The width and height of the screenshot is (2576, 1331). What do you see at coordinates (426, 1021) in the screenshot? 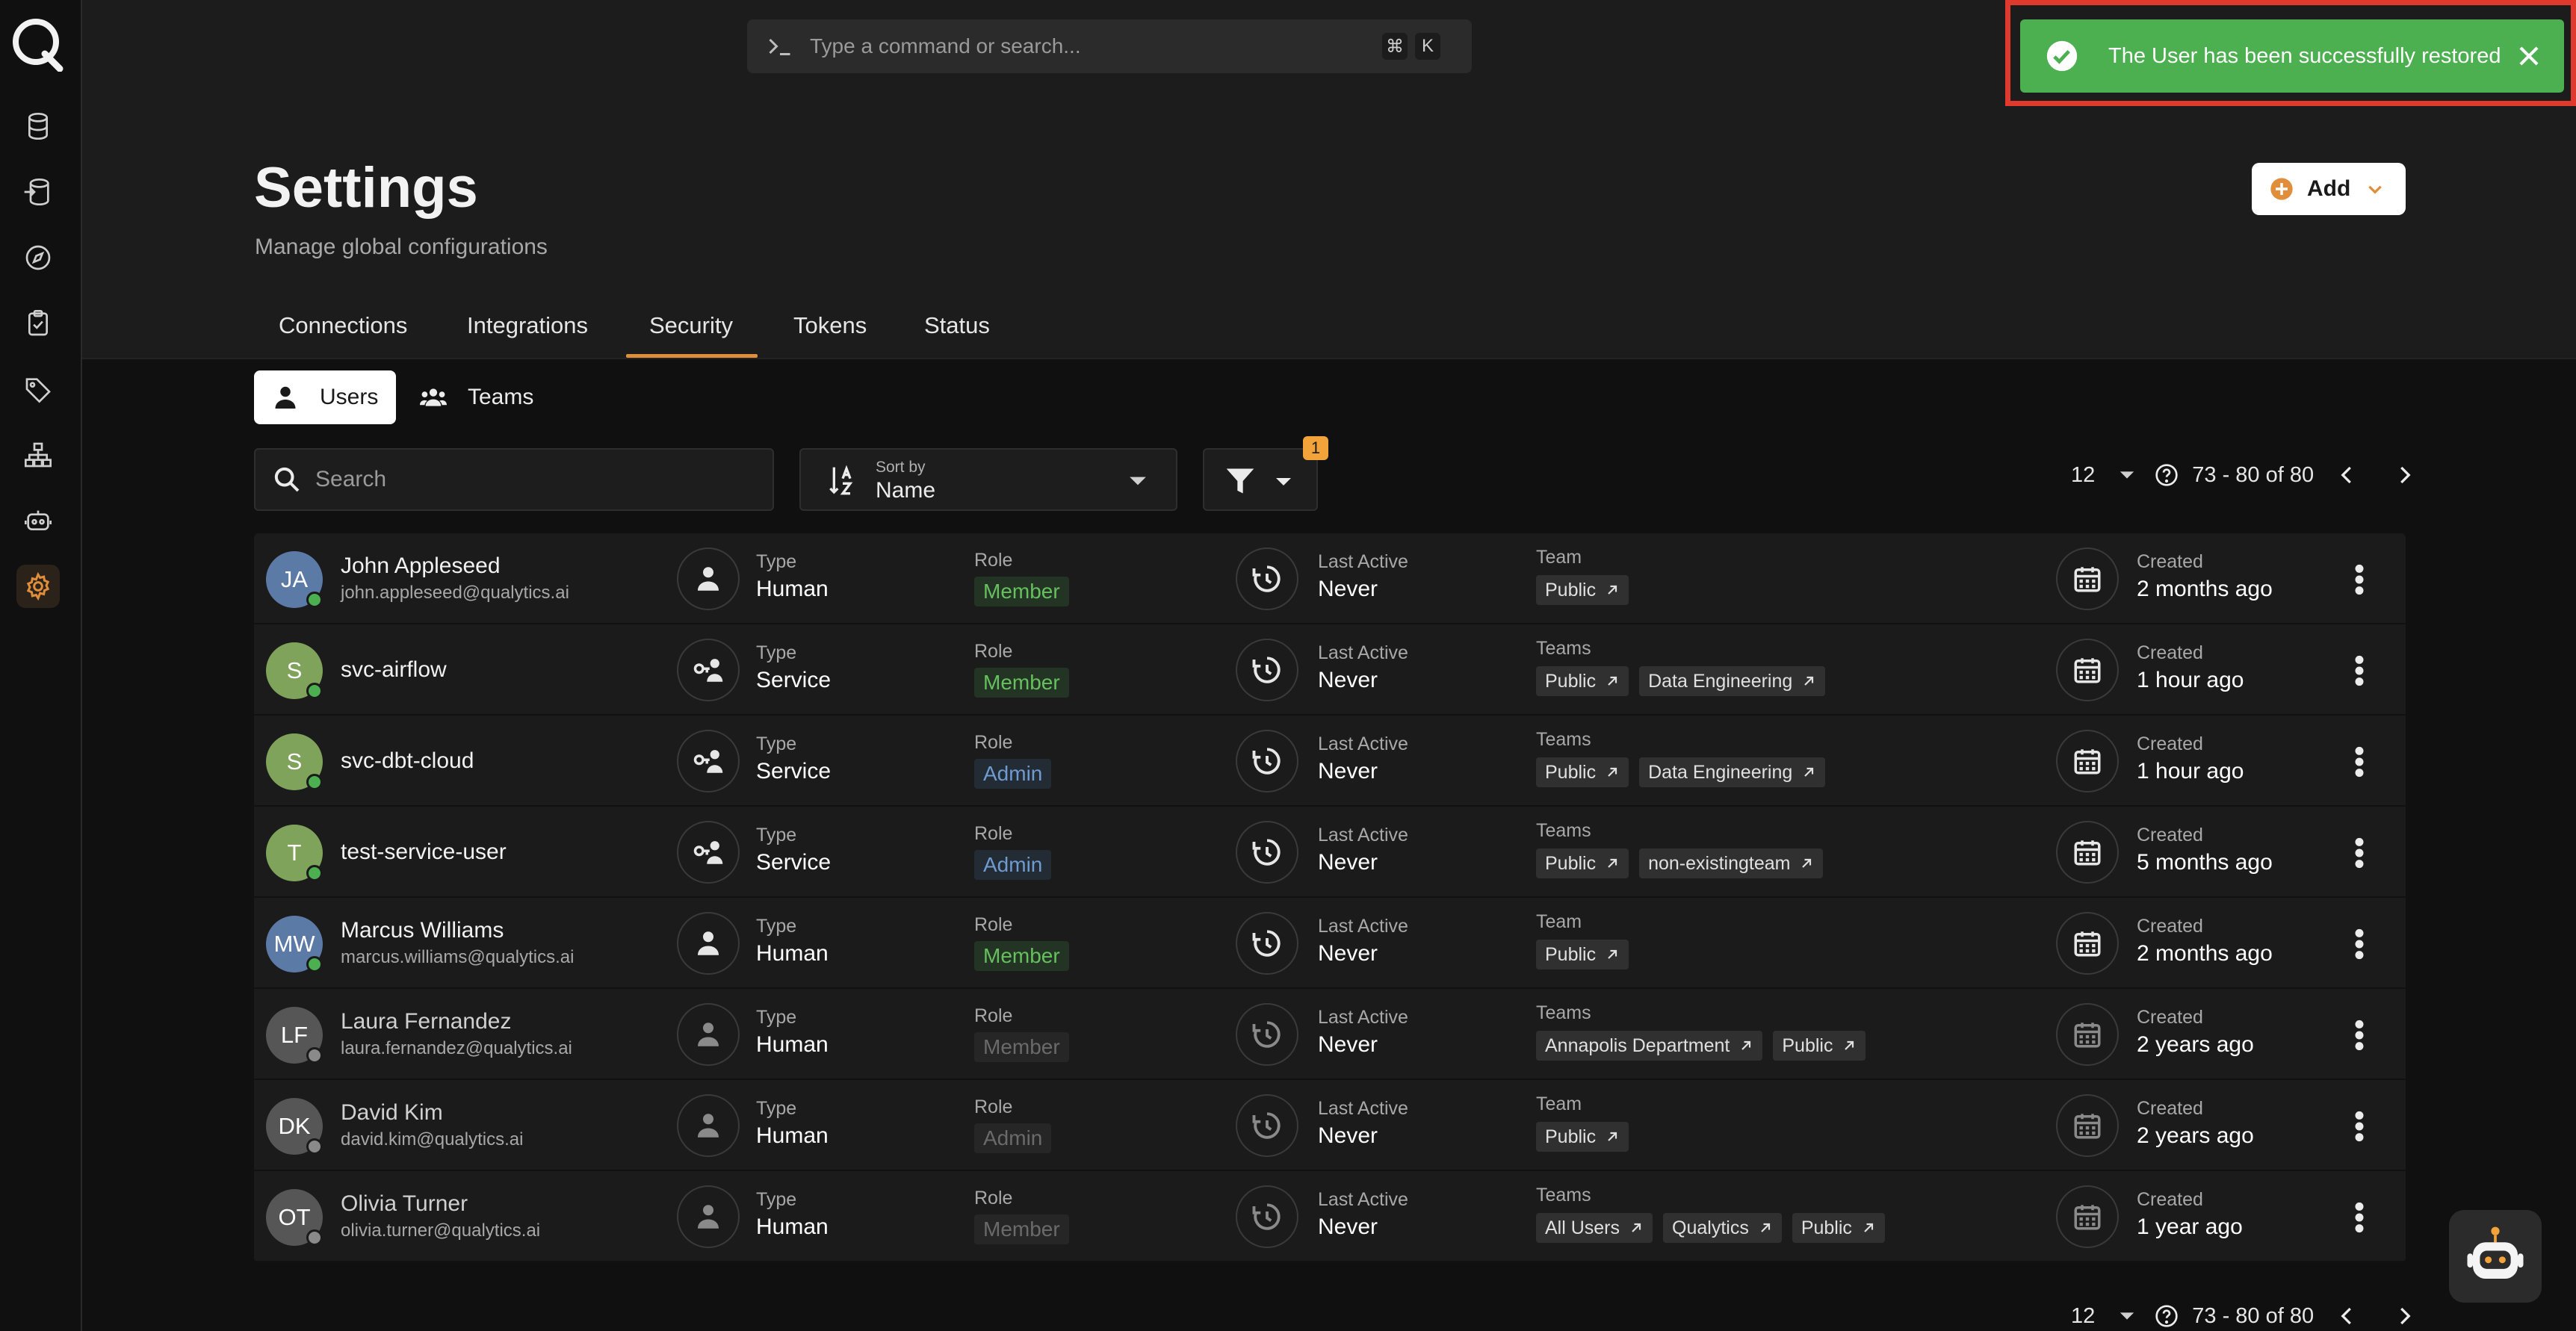
I see `user-name: Laura Fernandez` at bounding box center [426, 1021].